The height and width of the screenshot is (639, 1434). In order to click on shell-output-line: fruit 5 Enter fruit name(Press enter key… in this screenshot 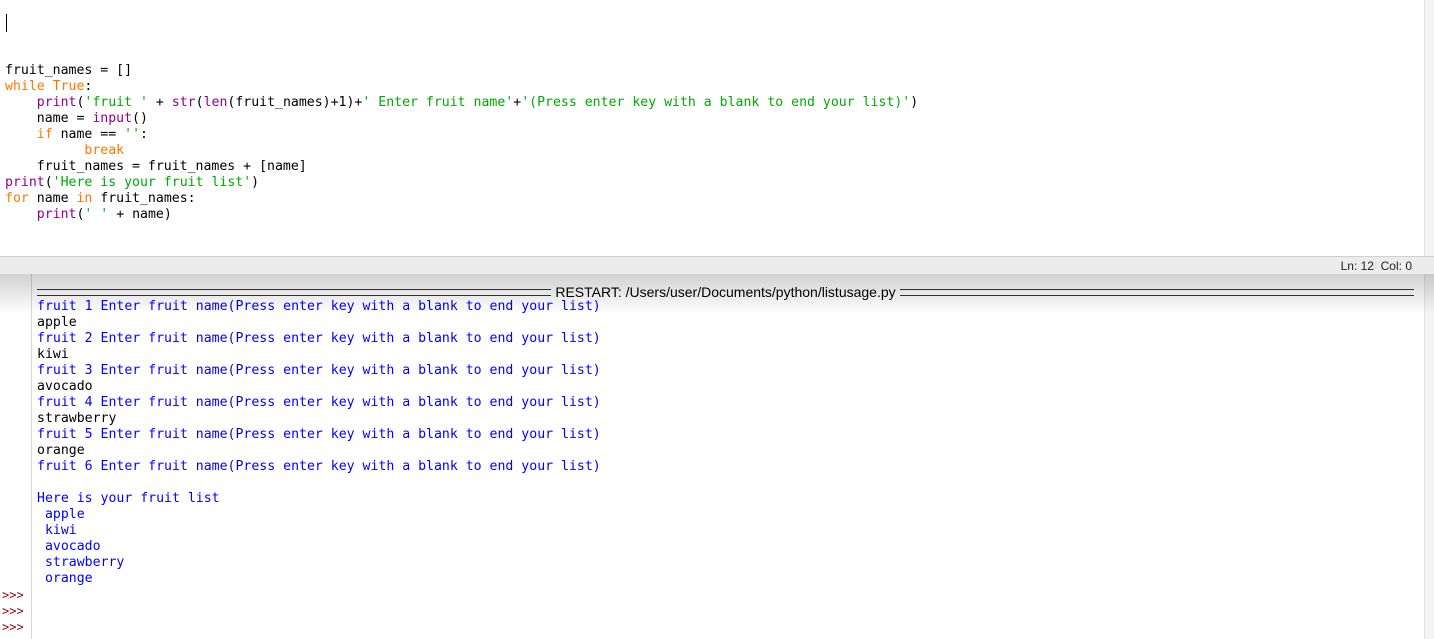, I will do `click(319, 434)`.